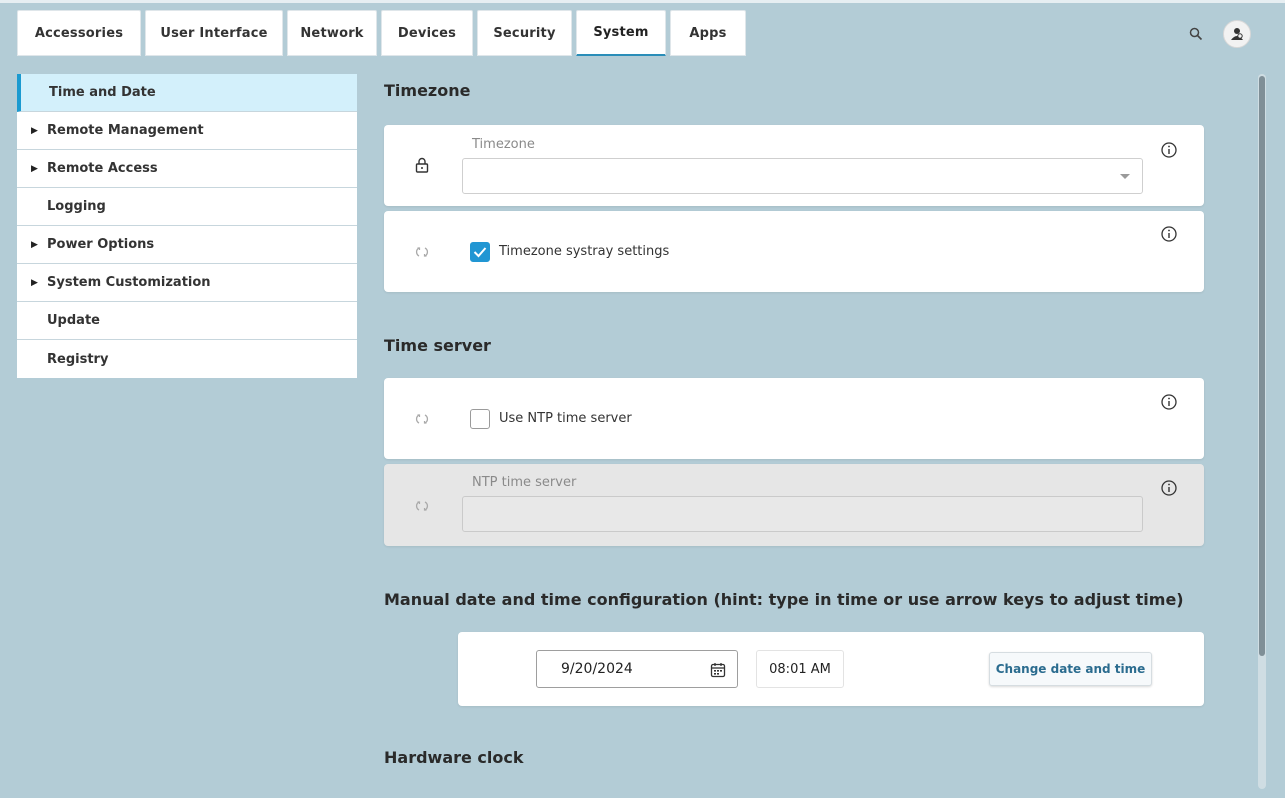 The image size is (1285, 798). What do you see at coordinates (1262, 366) in the screenshot?
I see `scrollbar-thumb` at bounding box center [1262, 366].